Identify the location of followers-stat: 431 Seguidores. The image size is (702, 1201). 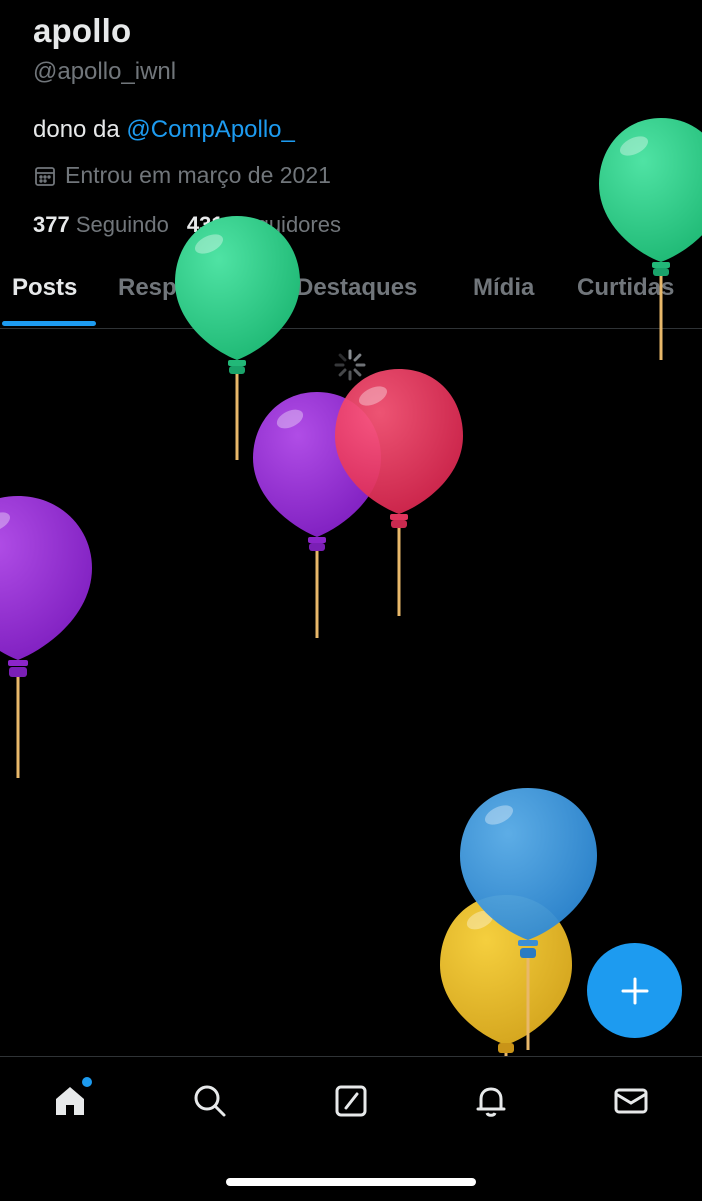
(264, 225).